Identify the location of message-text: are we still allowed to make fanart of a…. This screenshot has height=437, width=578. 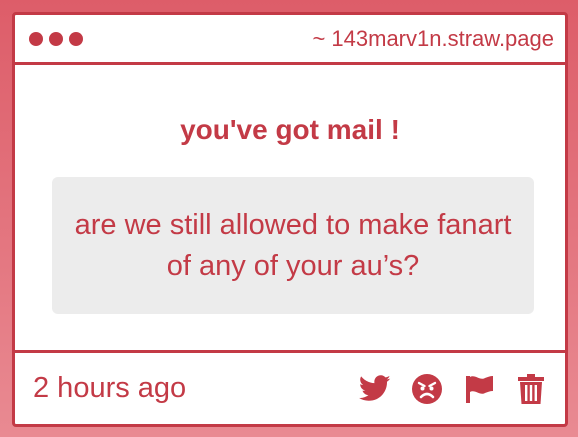
(293, 245).